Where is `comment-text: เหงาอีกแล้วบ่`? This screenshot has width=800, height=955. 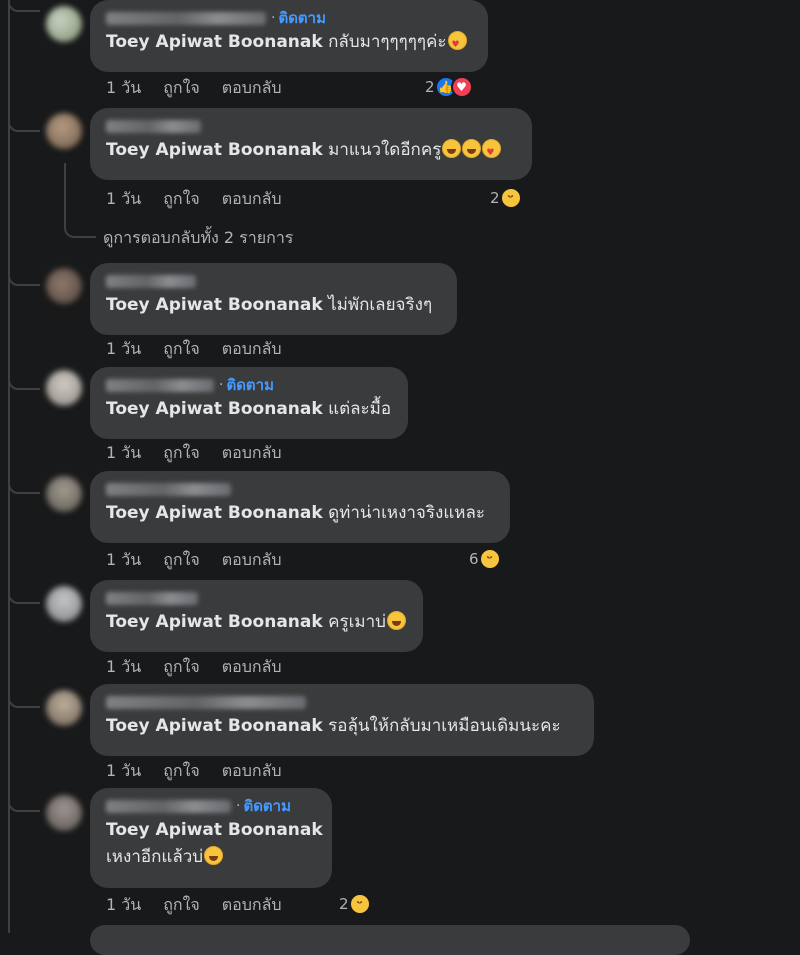 comment-text: เหงาอีกแล้วบ่ is located at coordinates (155, 857).